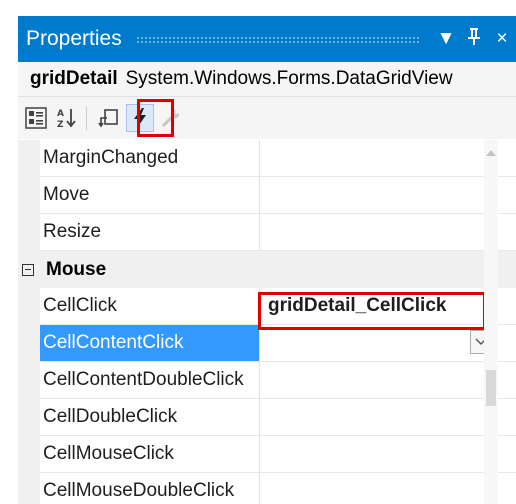  I want to click on property-settings-button, so click(171, 118).